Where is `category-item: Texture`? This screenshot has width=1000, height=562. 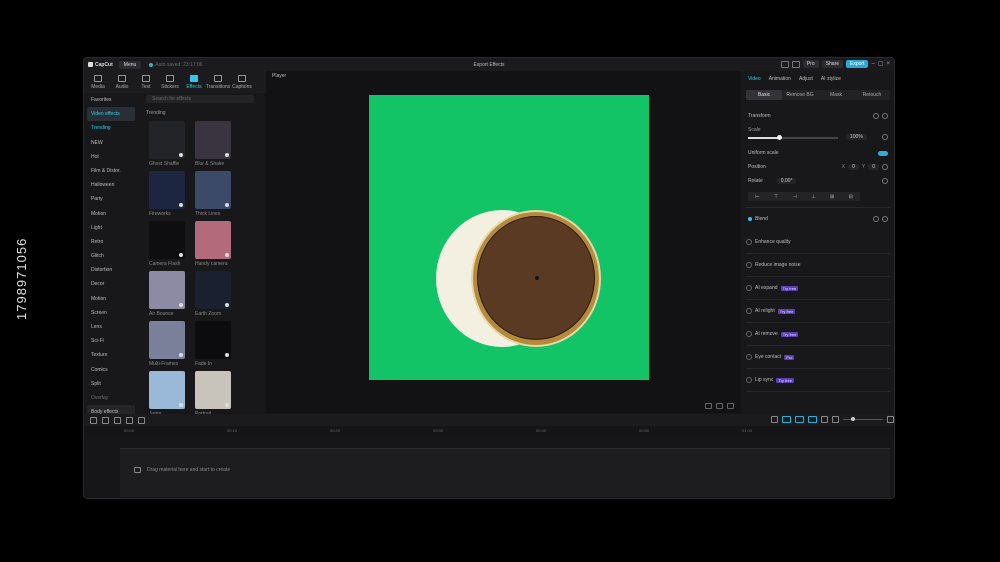
category-item: Texture is located at coordinates (111, 355).